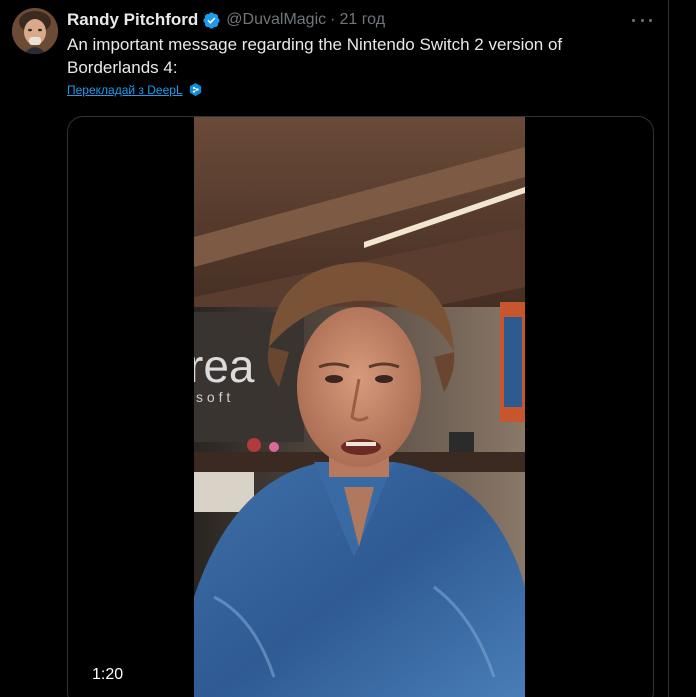 This screenshot has height=697, width=696. I want to click on more-options-icon, so click(642, 20).